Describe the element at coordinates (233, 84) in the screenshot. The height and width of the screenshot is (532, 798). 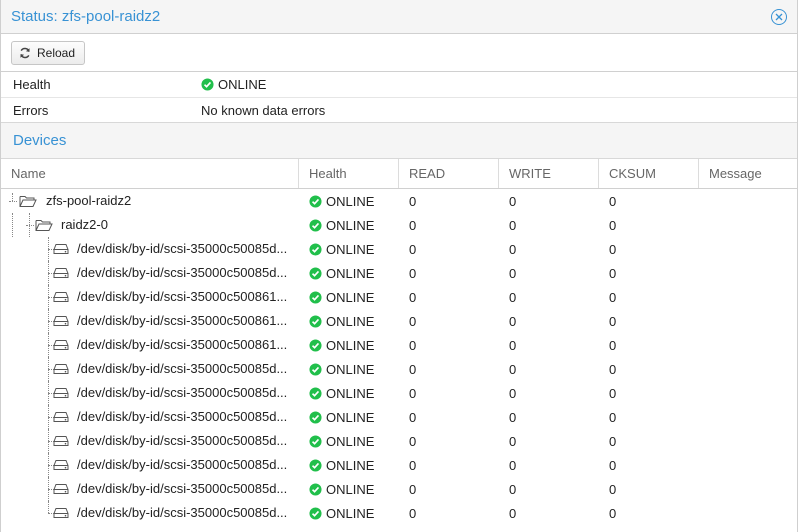
I see `health-value: ONLINE` at that location.